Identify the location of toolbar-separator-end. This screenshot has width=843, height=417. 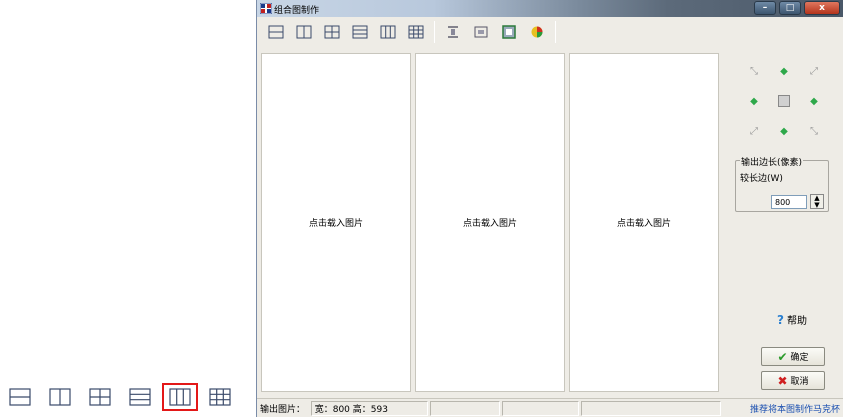
(555, 32).